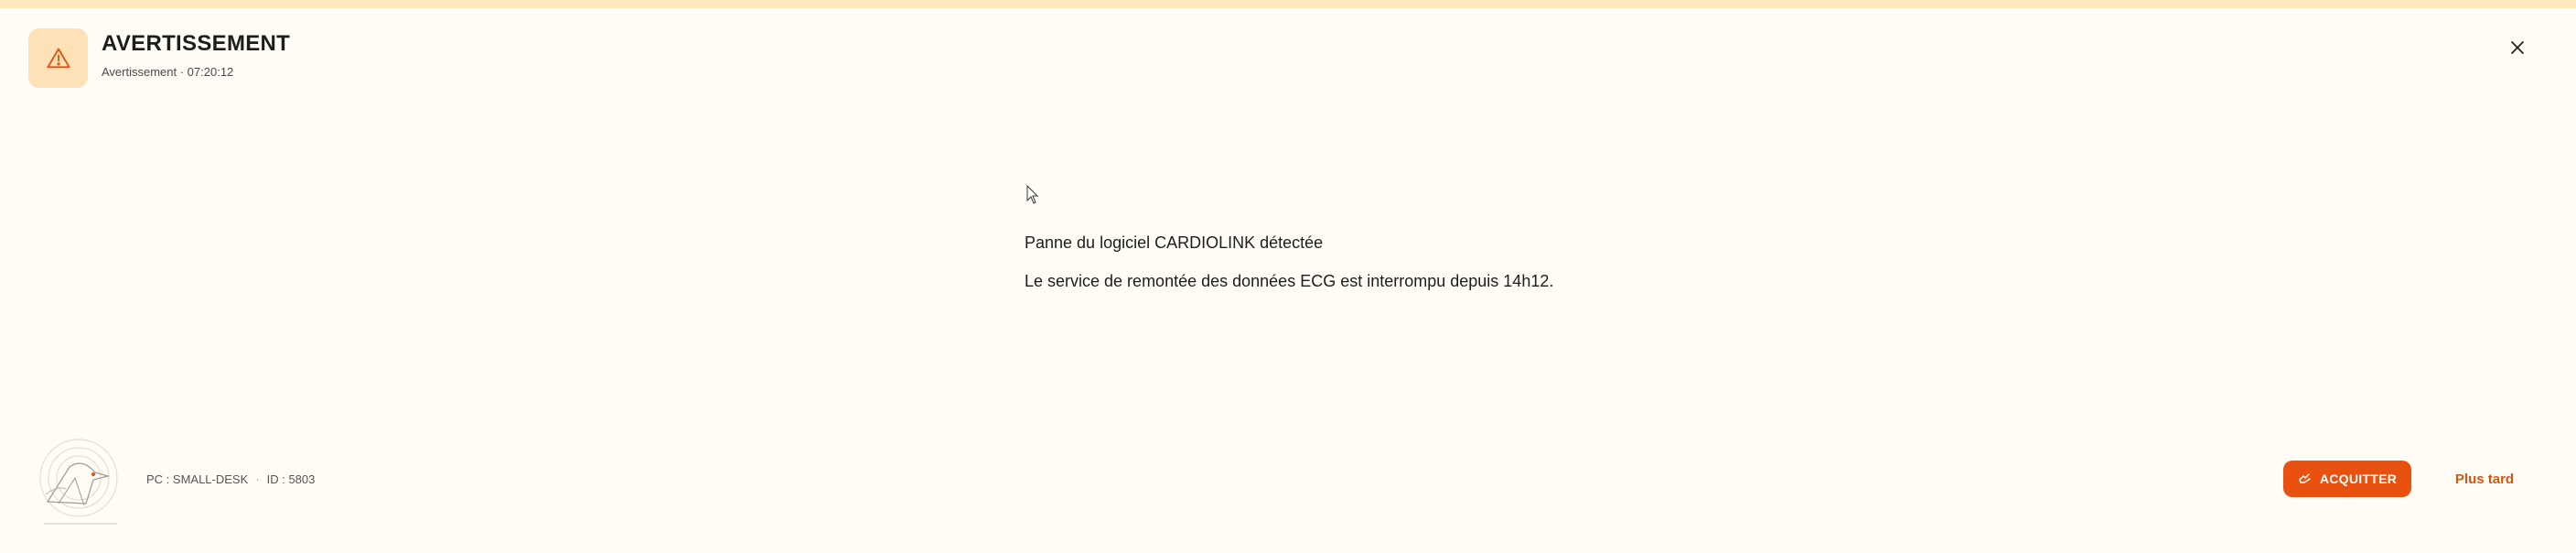  I want to click on acknowledge-button: ACQUITTER, so click(2347, 479).